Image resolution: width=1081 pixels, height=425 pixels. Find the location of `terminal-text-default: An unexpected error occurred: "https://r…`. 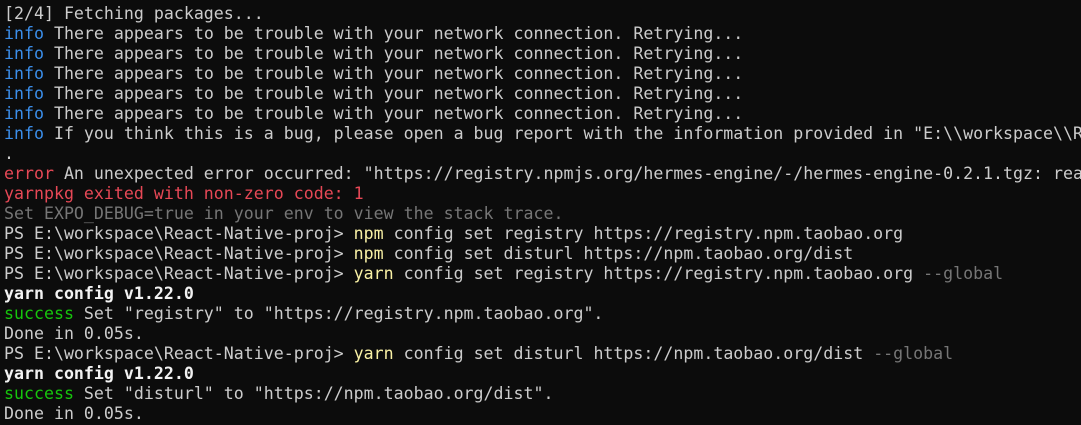

terminal-text-default: An unexpected error occurred: "https://r… is located at coordinates (572, 173).